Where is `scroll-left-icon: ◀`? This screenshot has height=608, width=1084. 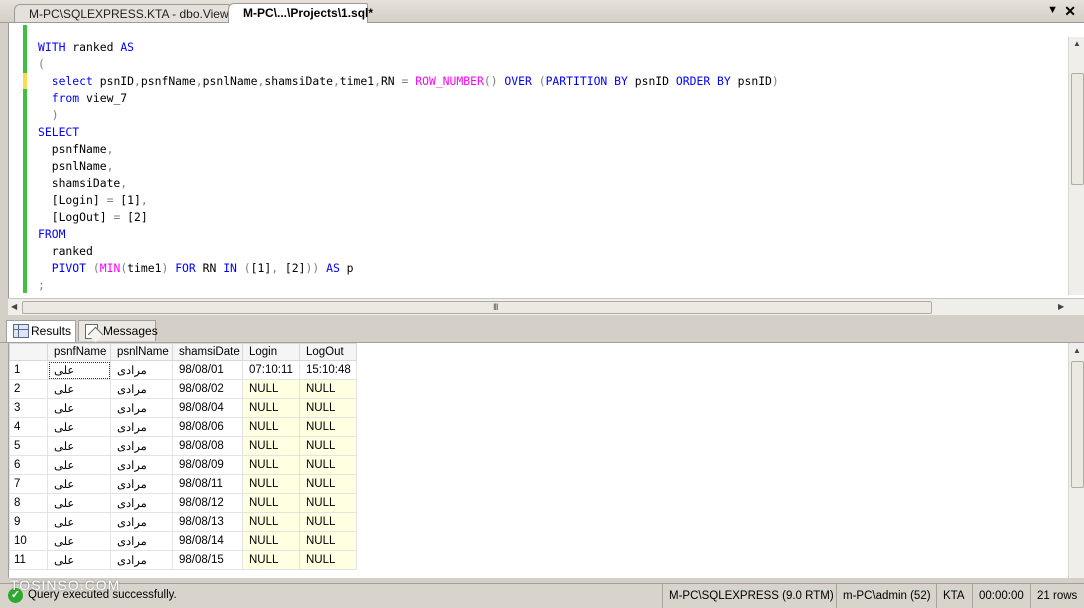 scroll-left-icon: ◀ is located at coordinates (14, 306).